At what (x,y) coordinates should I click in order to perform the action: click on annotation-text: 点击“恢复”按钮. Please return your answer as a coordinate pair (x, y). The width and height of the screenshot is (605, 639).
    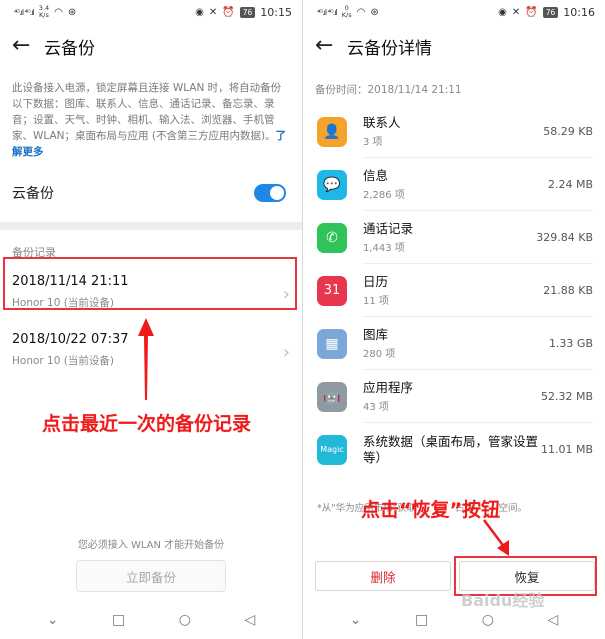
    Looking at the image, I should click on (430, 510).